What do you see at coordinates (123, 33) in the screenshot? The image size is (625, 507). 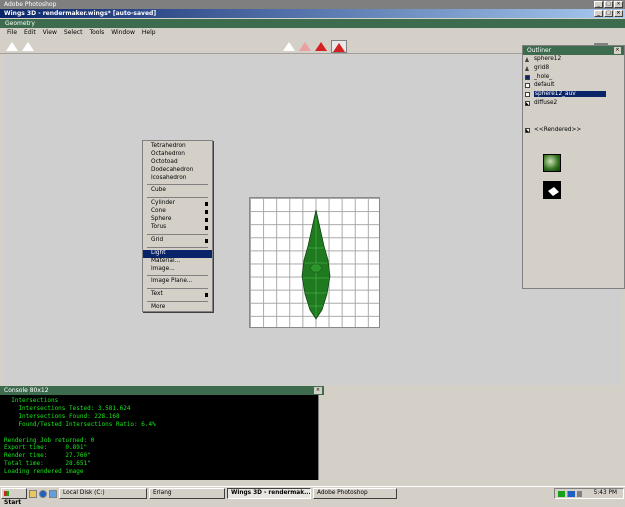 I see `menu-window: Window` at bounding box center [123, 33].